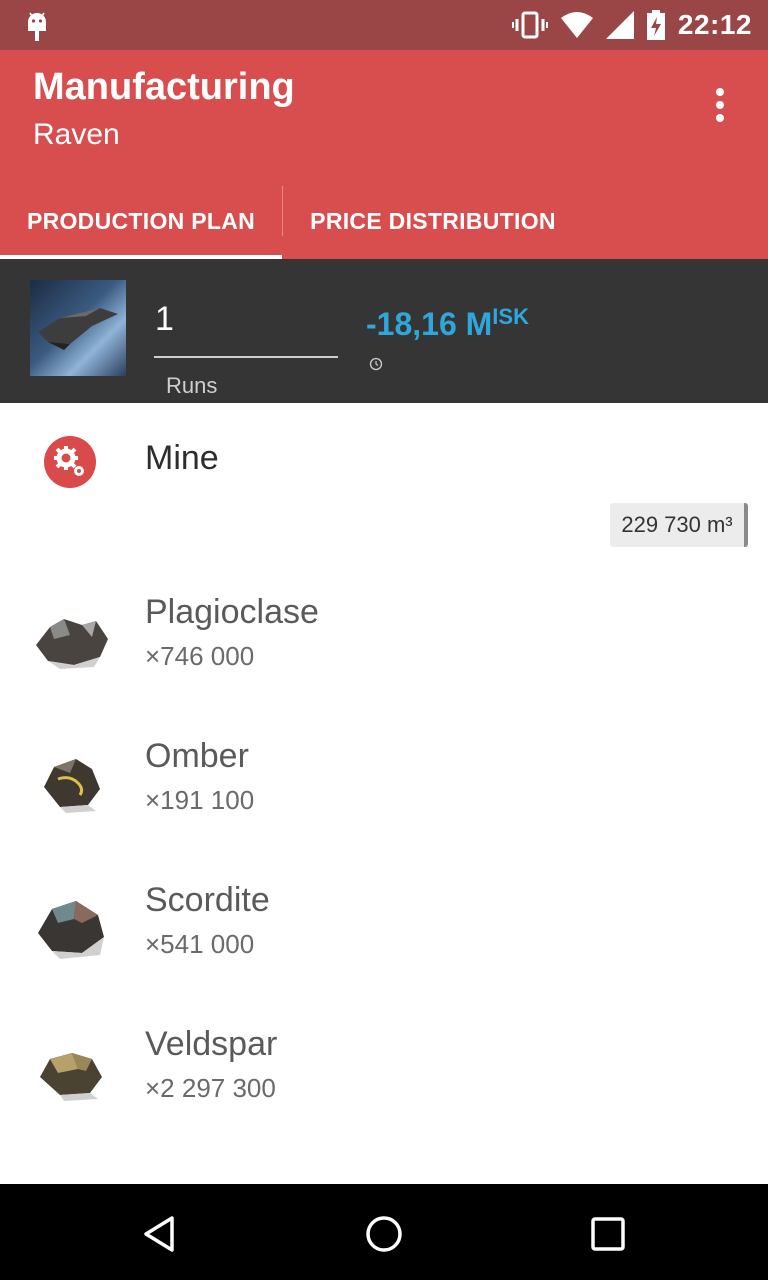  I want to click on profit-value: -18,16 MISK, so click(447, 323).